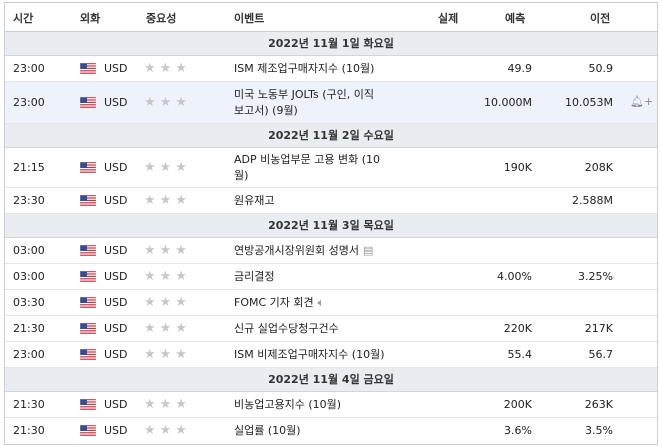 The width and height of the screenshot is (661, 446). I want to click on header-previous: 이전, so click(600, 18).